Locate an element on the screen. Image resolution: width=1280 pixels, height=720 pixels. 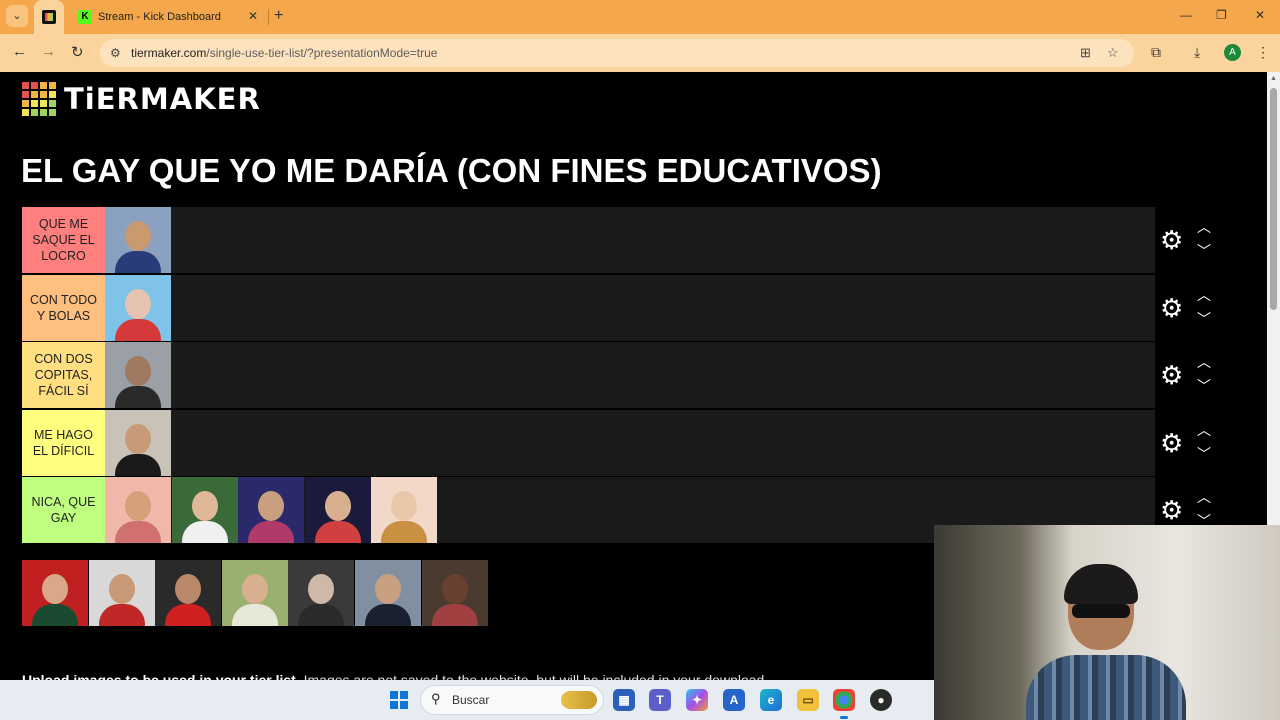
windows-taskbar: ⚲ Buscar ▦ T ✦ A e ▭ ● is located at coordinates (467, 700).